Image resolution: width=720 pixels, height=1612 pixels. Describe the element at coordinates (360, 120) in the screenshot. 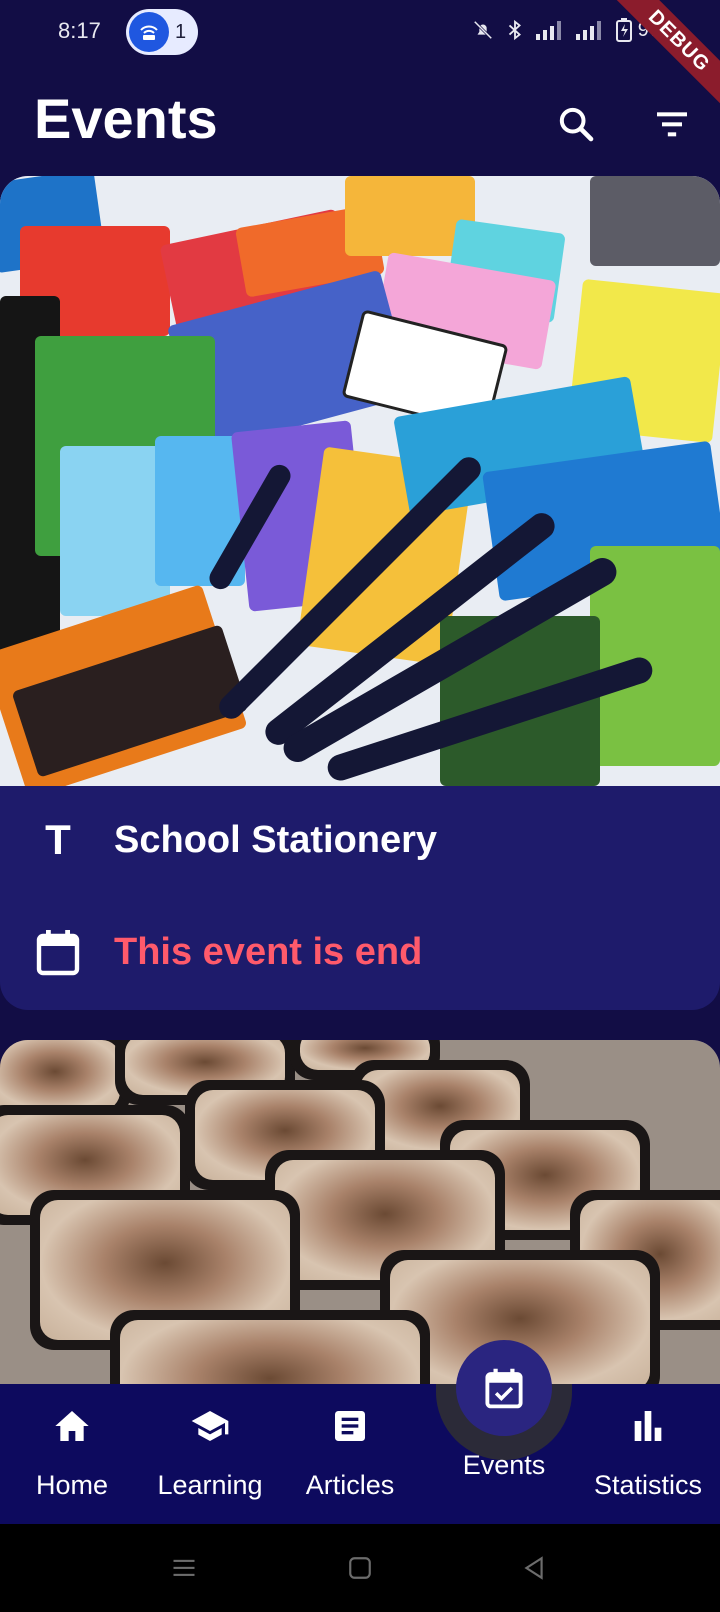

I see `app-bar: Events` at that location.